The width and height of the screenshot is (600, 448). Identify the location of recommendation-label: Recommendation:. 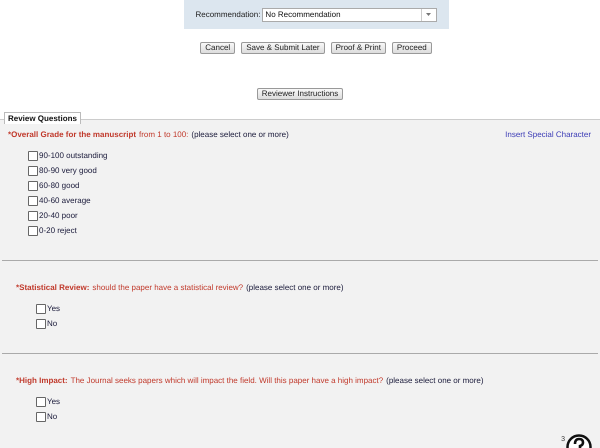
(228, 14).